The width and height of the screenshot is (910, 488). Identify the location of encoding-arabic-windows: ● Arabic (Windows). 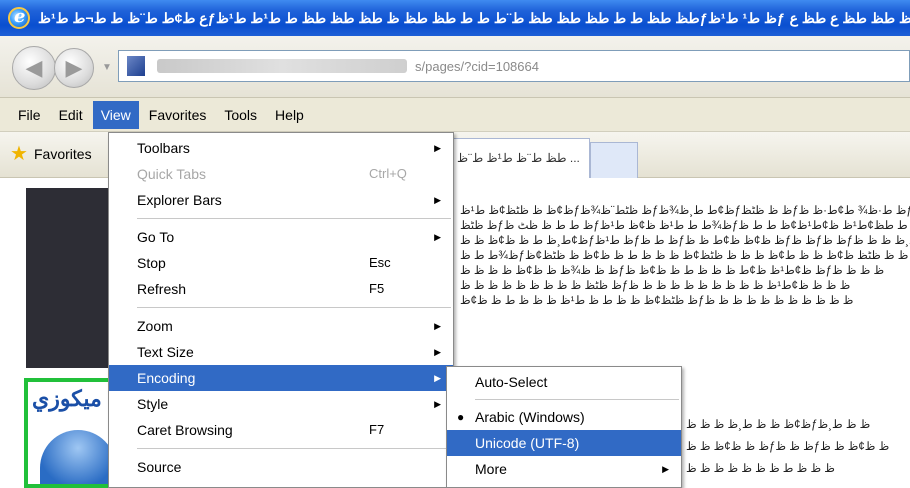
(564, 417).